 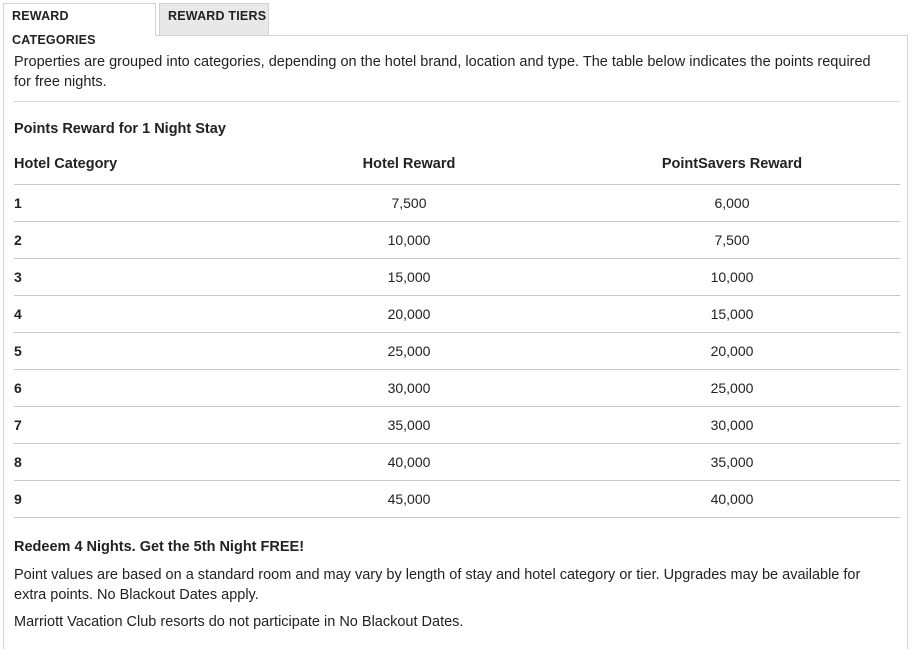 I want to click on column-header-category: Hotel Category, so click(x=66, y=164).